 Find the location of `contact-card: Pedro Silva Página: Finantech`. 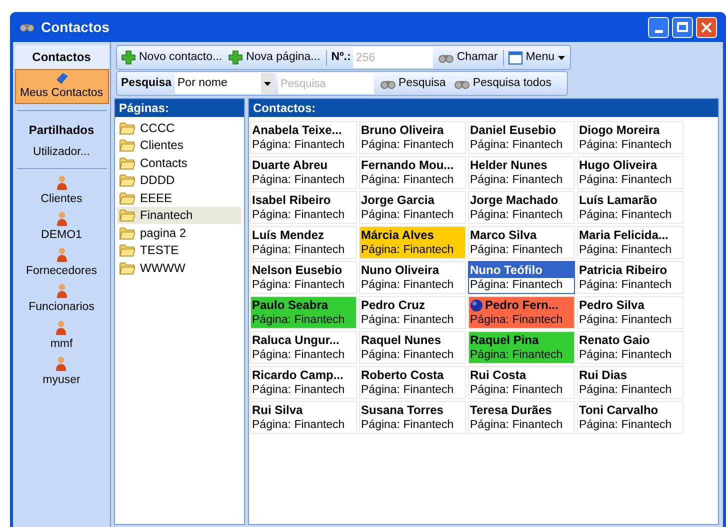

contact-card: Pedro Silva Página: Finantech is located at coordinates (630, 312).